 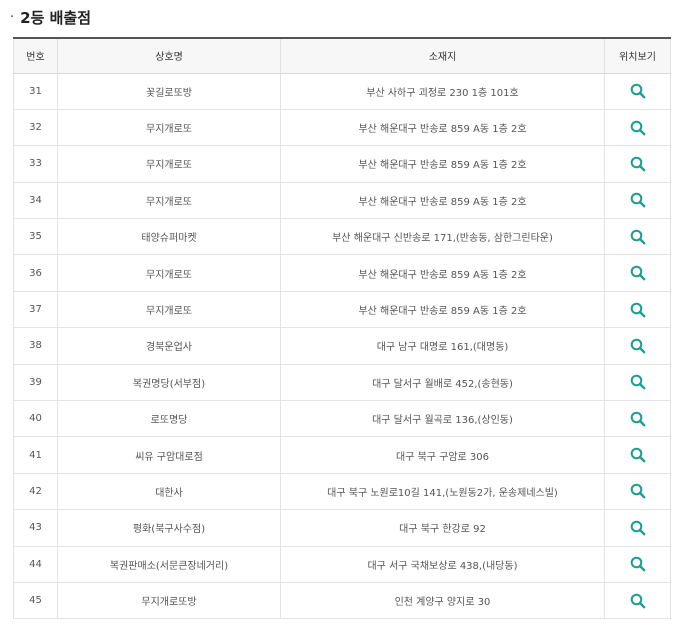 I want to click on table-row: 37 무지개로또 부산 해운대구 반송로 859 A동 1층 2호, so click(x=342, y=310).